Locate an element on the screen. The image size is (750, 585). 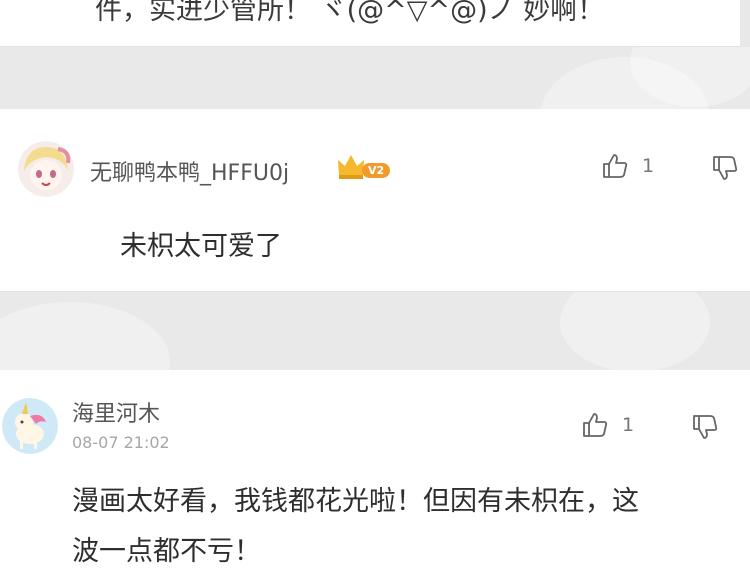
comment-text: 未枳太可爱了 is located at coordinates (201, 246).